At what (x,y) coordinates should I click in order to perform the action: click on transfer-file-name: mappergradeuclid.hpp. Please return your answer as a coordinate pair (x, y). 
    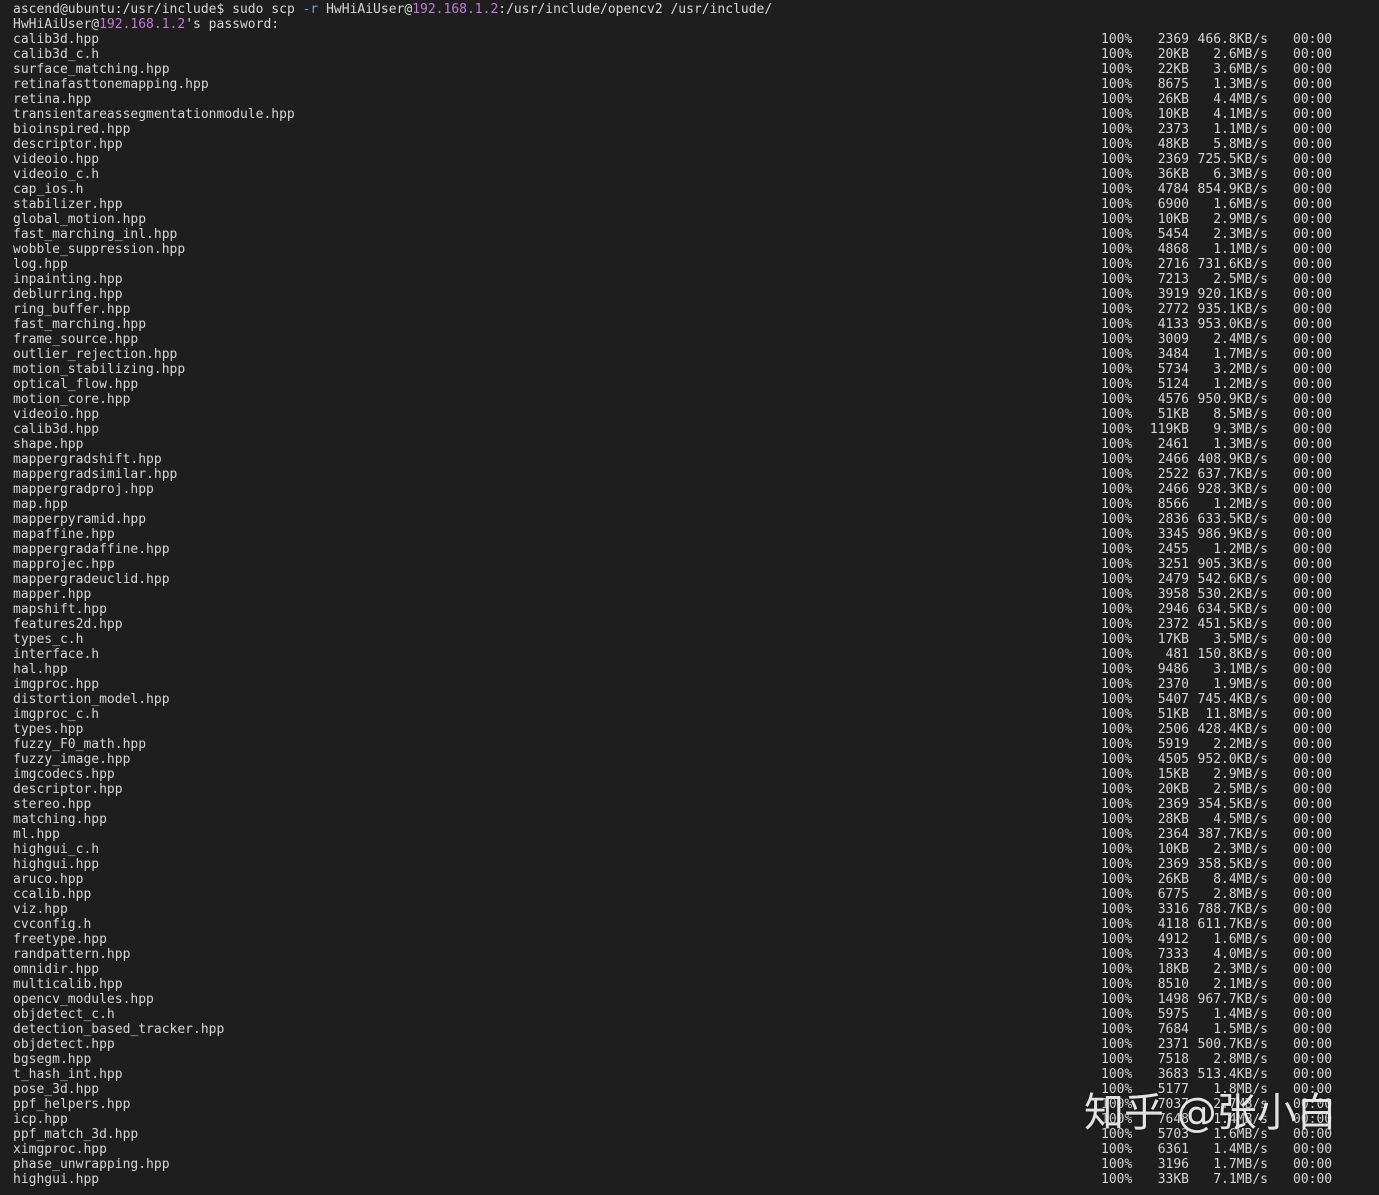
    Looking at the image, I should click on (91, 579).